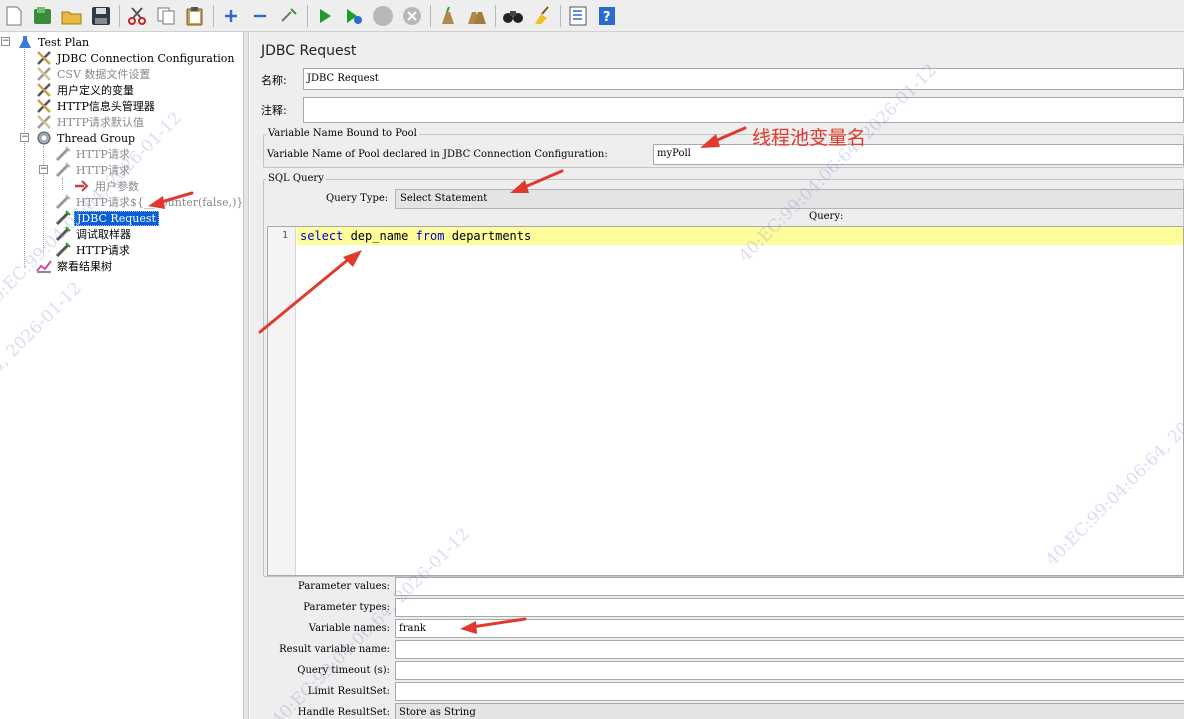 The image size is (1184, 719). Describe the element at coordinates (789, 586) in the screenshot. I see `parameter-values-field` at that location.